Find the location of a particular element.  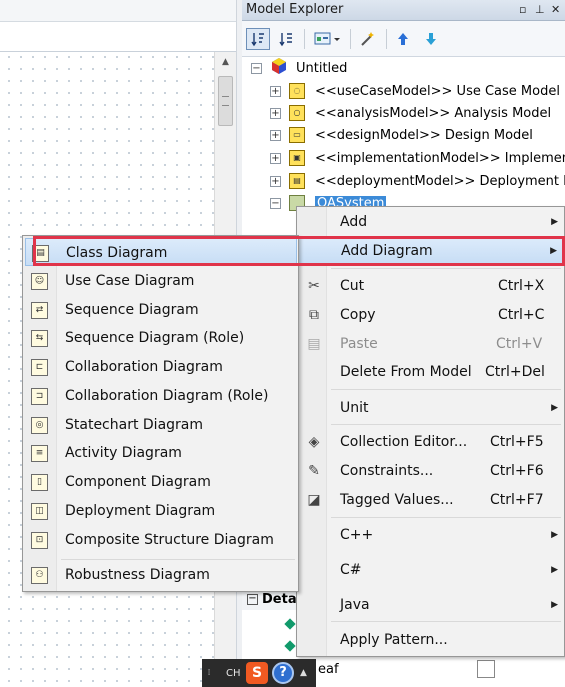

restore-icon: ▫ is located at coordinates (522, 10).